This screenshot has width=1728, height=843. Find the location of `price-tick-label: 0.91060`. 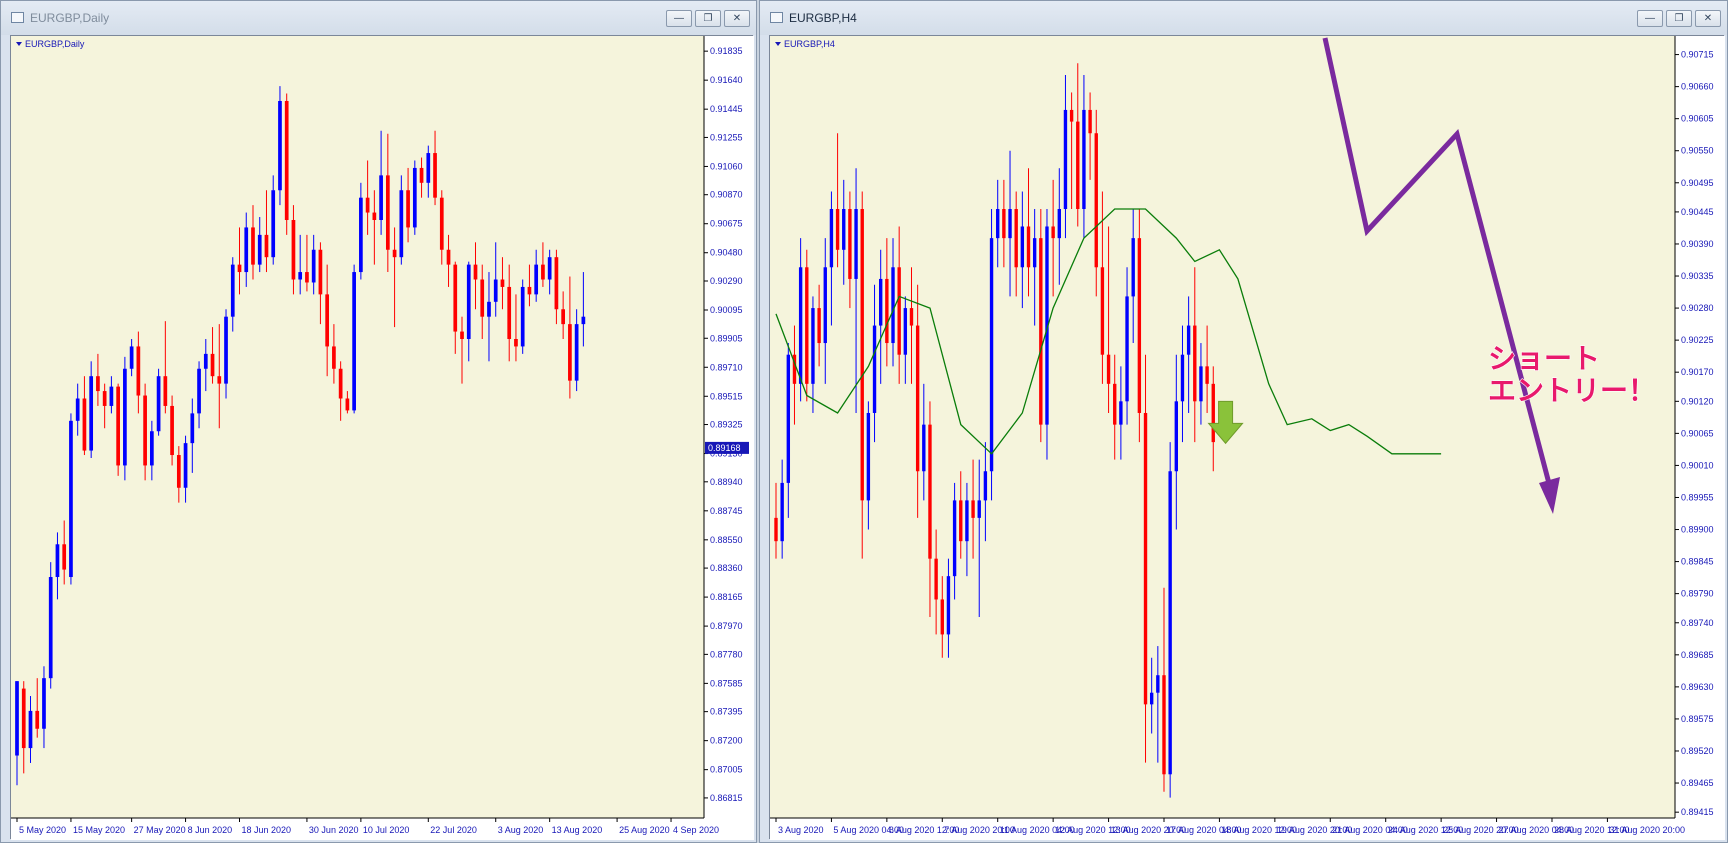

price-tick-label: 0.91060 is located at coordinates (726, 166).